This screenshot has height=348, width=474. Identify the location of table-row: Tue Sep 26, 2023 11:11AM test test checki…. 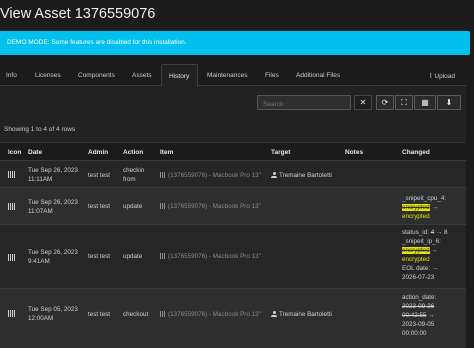
(233, 173).